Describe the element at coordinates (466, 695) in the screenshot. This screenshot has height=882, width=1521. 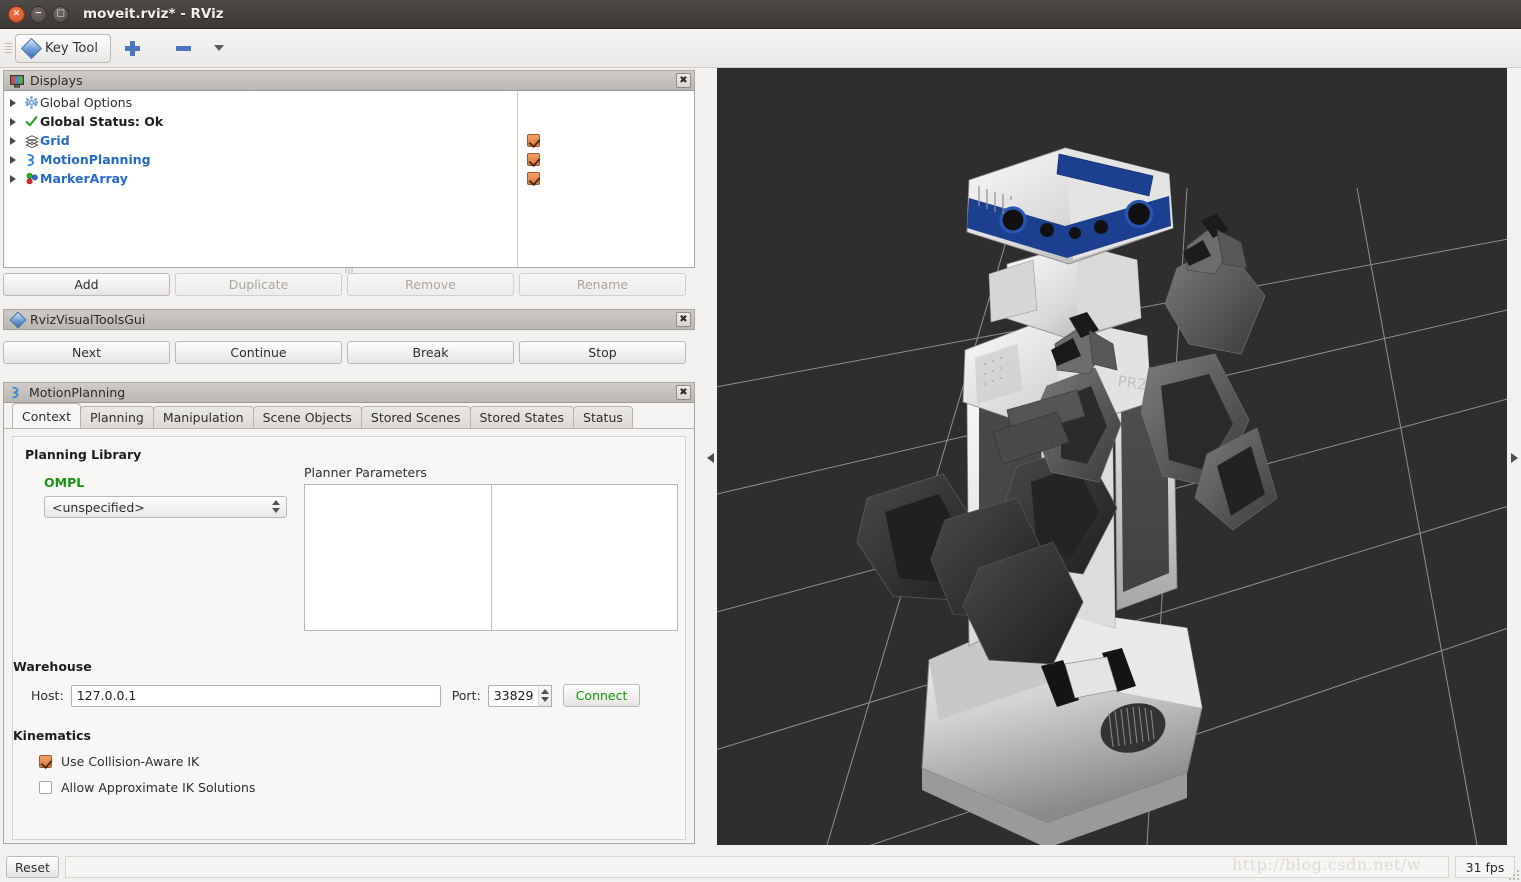
I see `port-label: Port:` at that location.